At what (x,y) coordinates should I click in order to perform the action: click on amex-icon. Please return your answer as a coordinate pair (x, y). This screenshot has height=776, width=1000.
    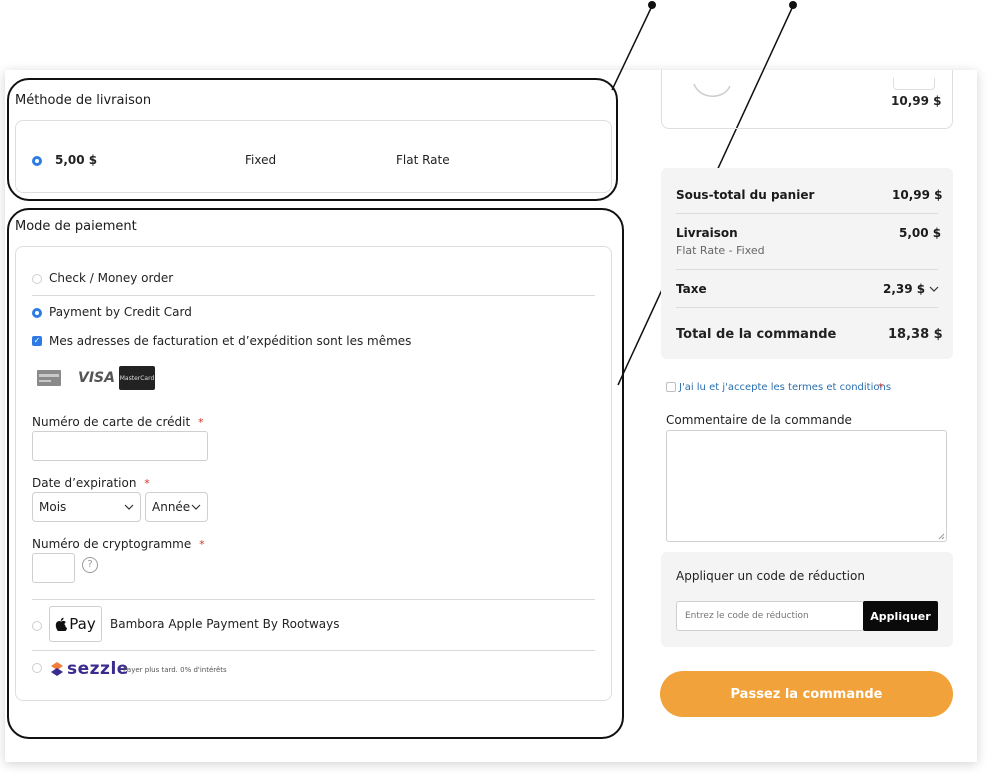
    Looking at the image, I should click on (49, 378).